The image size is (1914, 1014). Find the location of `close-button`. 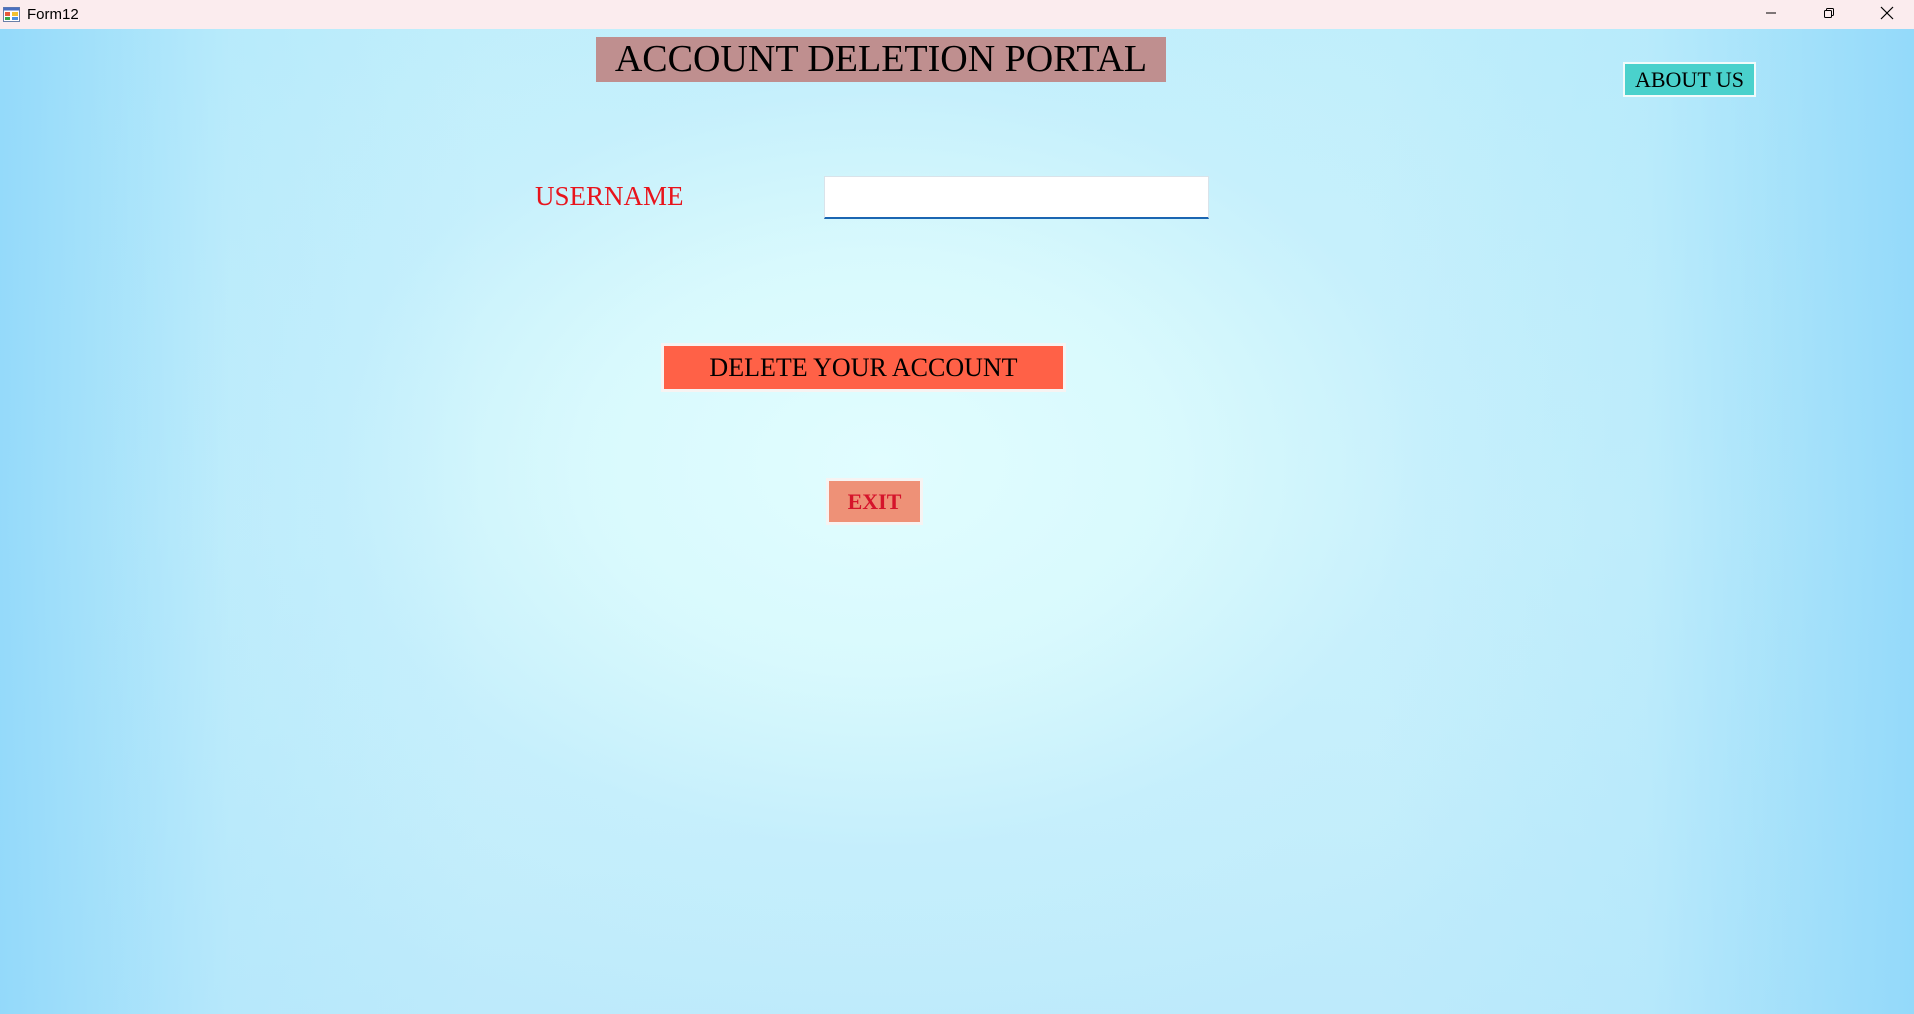

close-button is located at coordinates (1886, 14).